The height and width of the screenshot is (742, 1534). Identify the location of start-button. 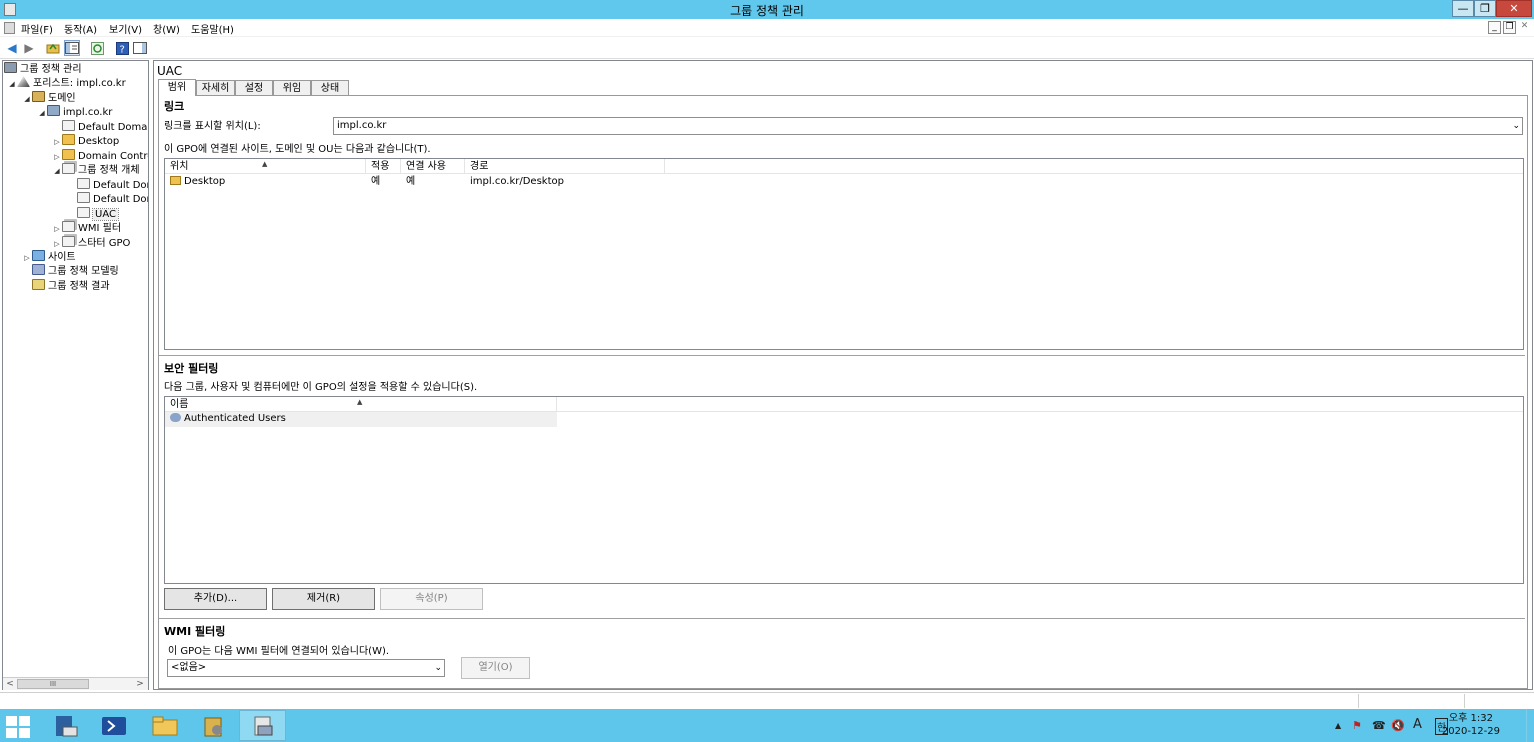
(23, 725).